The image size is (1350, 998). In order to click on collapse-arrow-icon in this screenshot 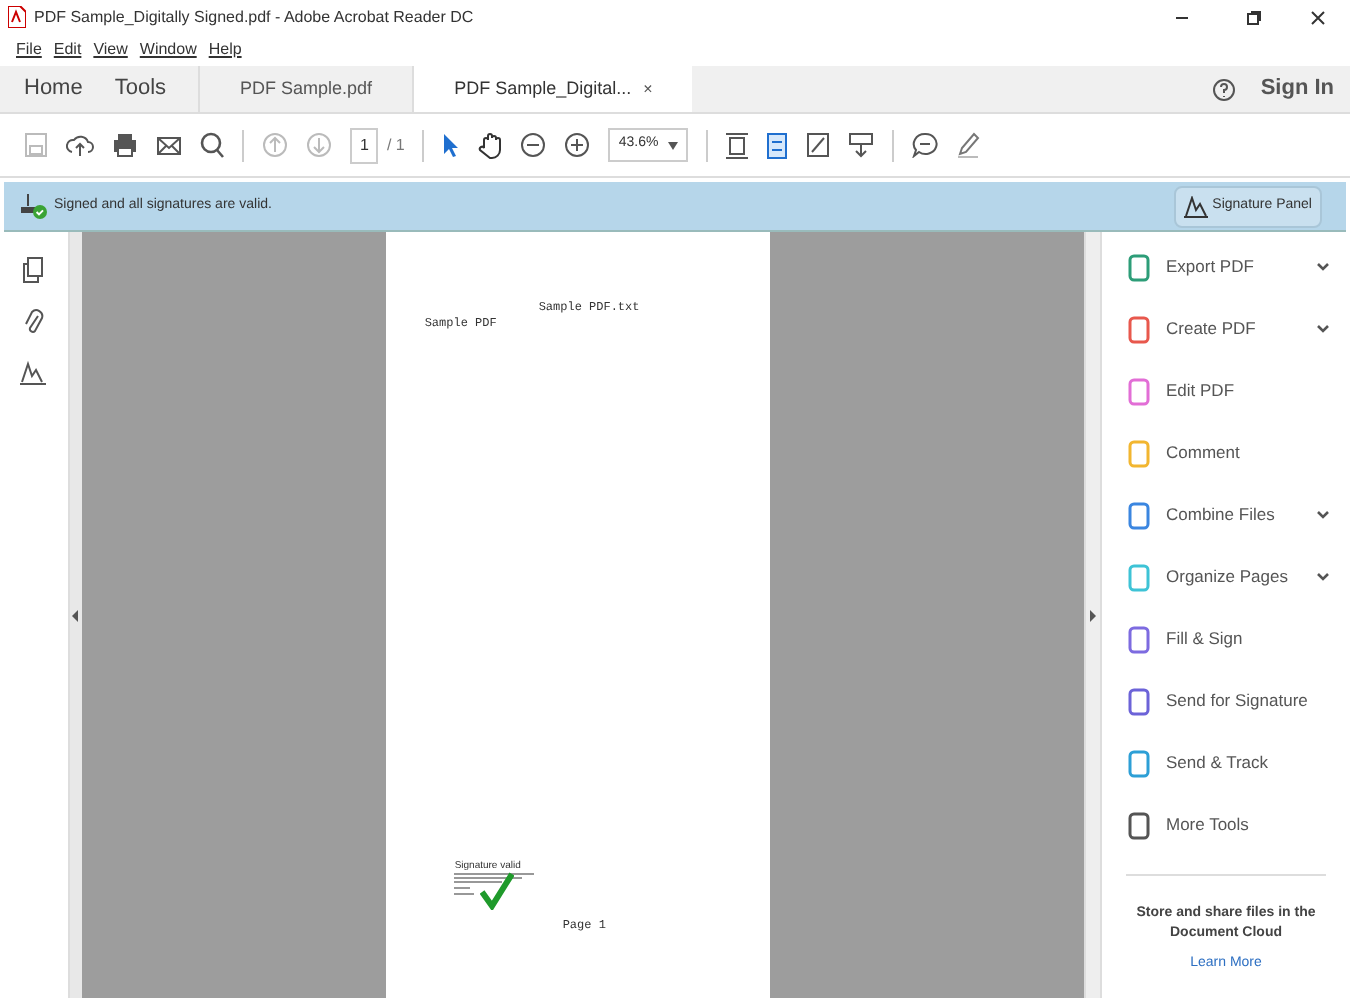, I will do `click(75, 615)`.